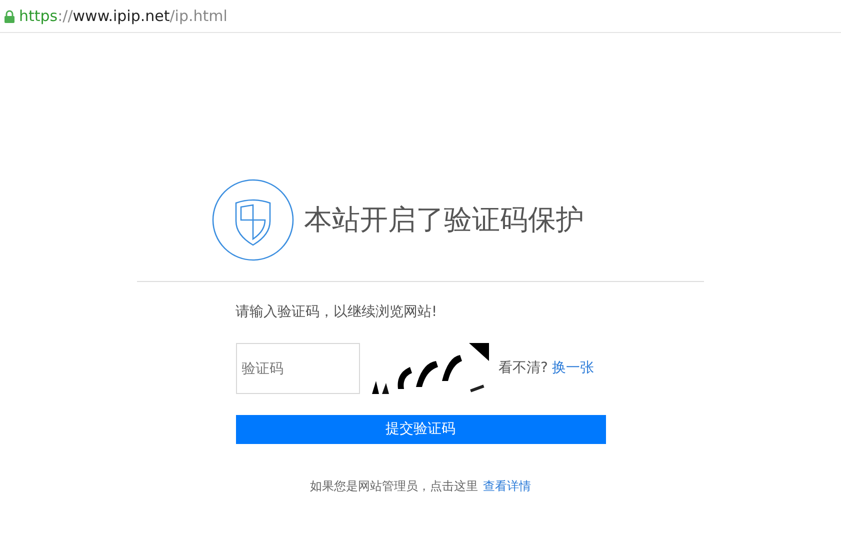  What do you see at coordinates (298, 368) in the screenshot?
I see `captcha-field: 验证码` at bounding box center [298, 368].